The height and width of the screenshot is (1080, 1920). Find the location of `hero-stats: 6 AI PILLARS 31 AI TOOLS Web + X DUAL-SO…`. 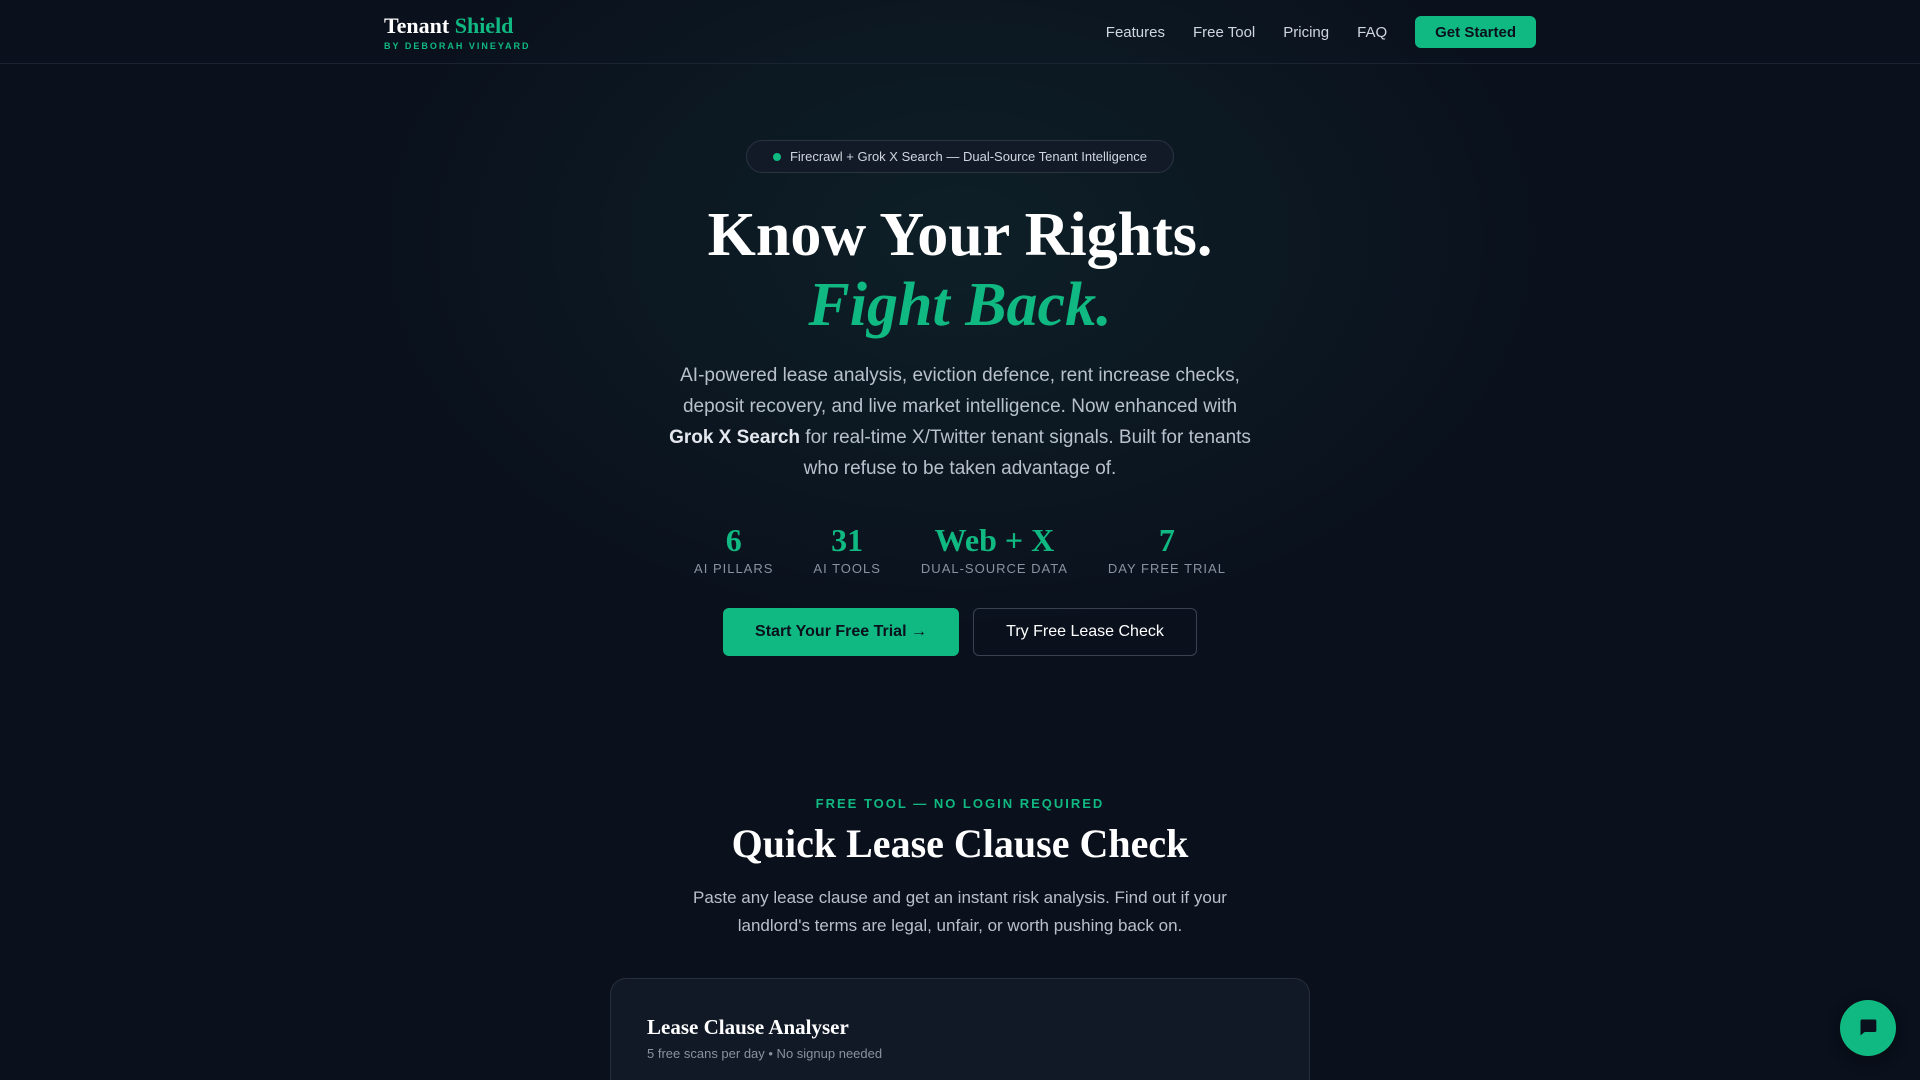

hero-stats: 6 AI PILLARS 31 AI TOOLS Web + X DUAL-SO… is located at coordinates (960, 548).